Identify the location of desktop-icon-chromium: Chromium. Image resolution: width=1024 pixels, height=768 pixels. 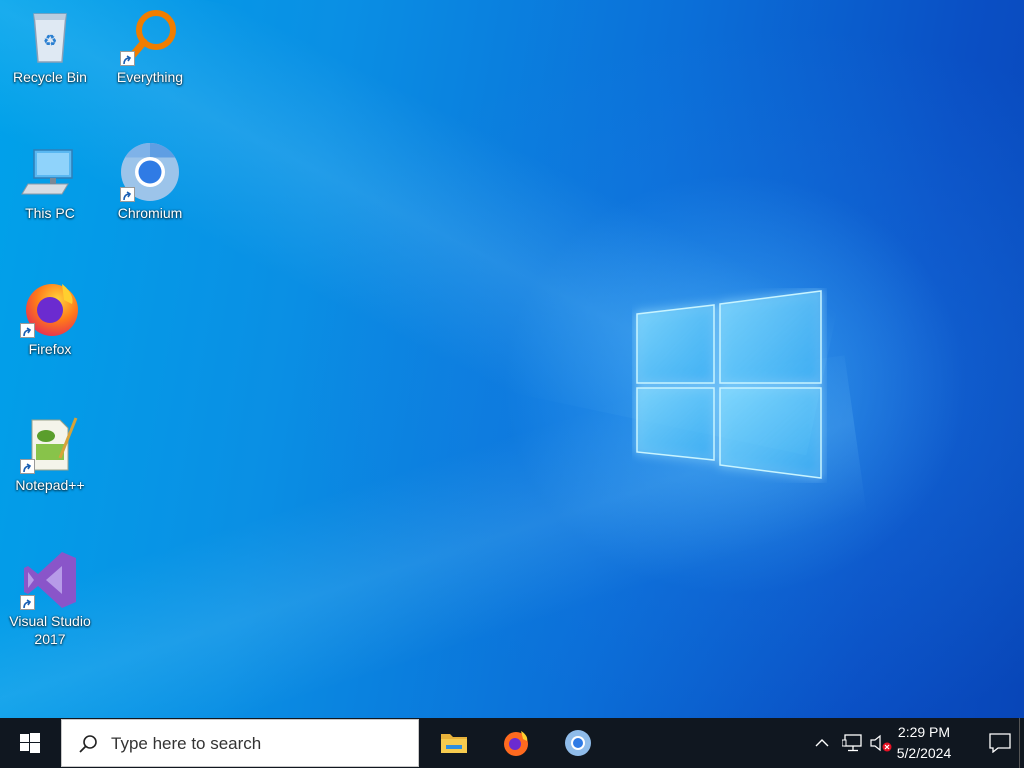
(150, 182).